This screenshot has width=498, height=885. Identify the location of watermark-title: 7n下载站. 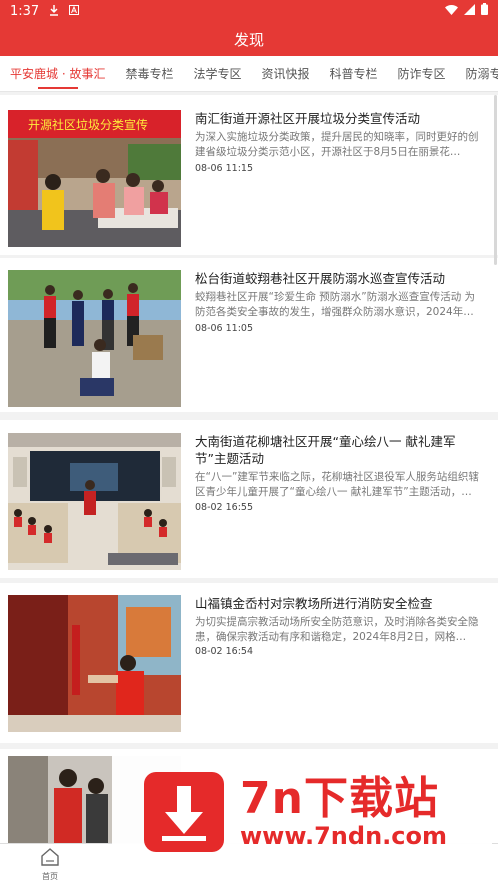
(339, 798).